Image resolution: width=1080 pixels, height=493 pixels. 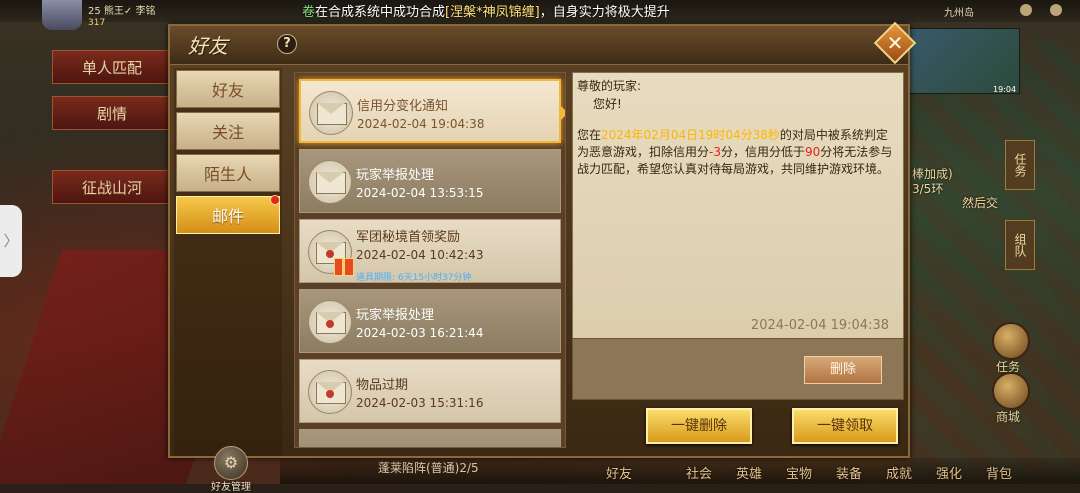 I want to click on help-button: ?, so click(x=287, y=44).